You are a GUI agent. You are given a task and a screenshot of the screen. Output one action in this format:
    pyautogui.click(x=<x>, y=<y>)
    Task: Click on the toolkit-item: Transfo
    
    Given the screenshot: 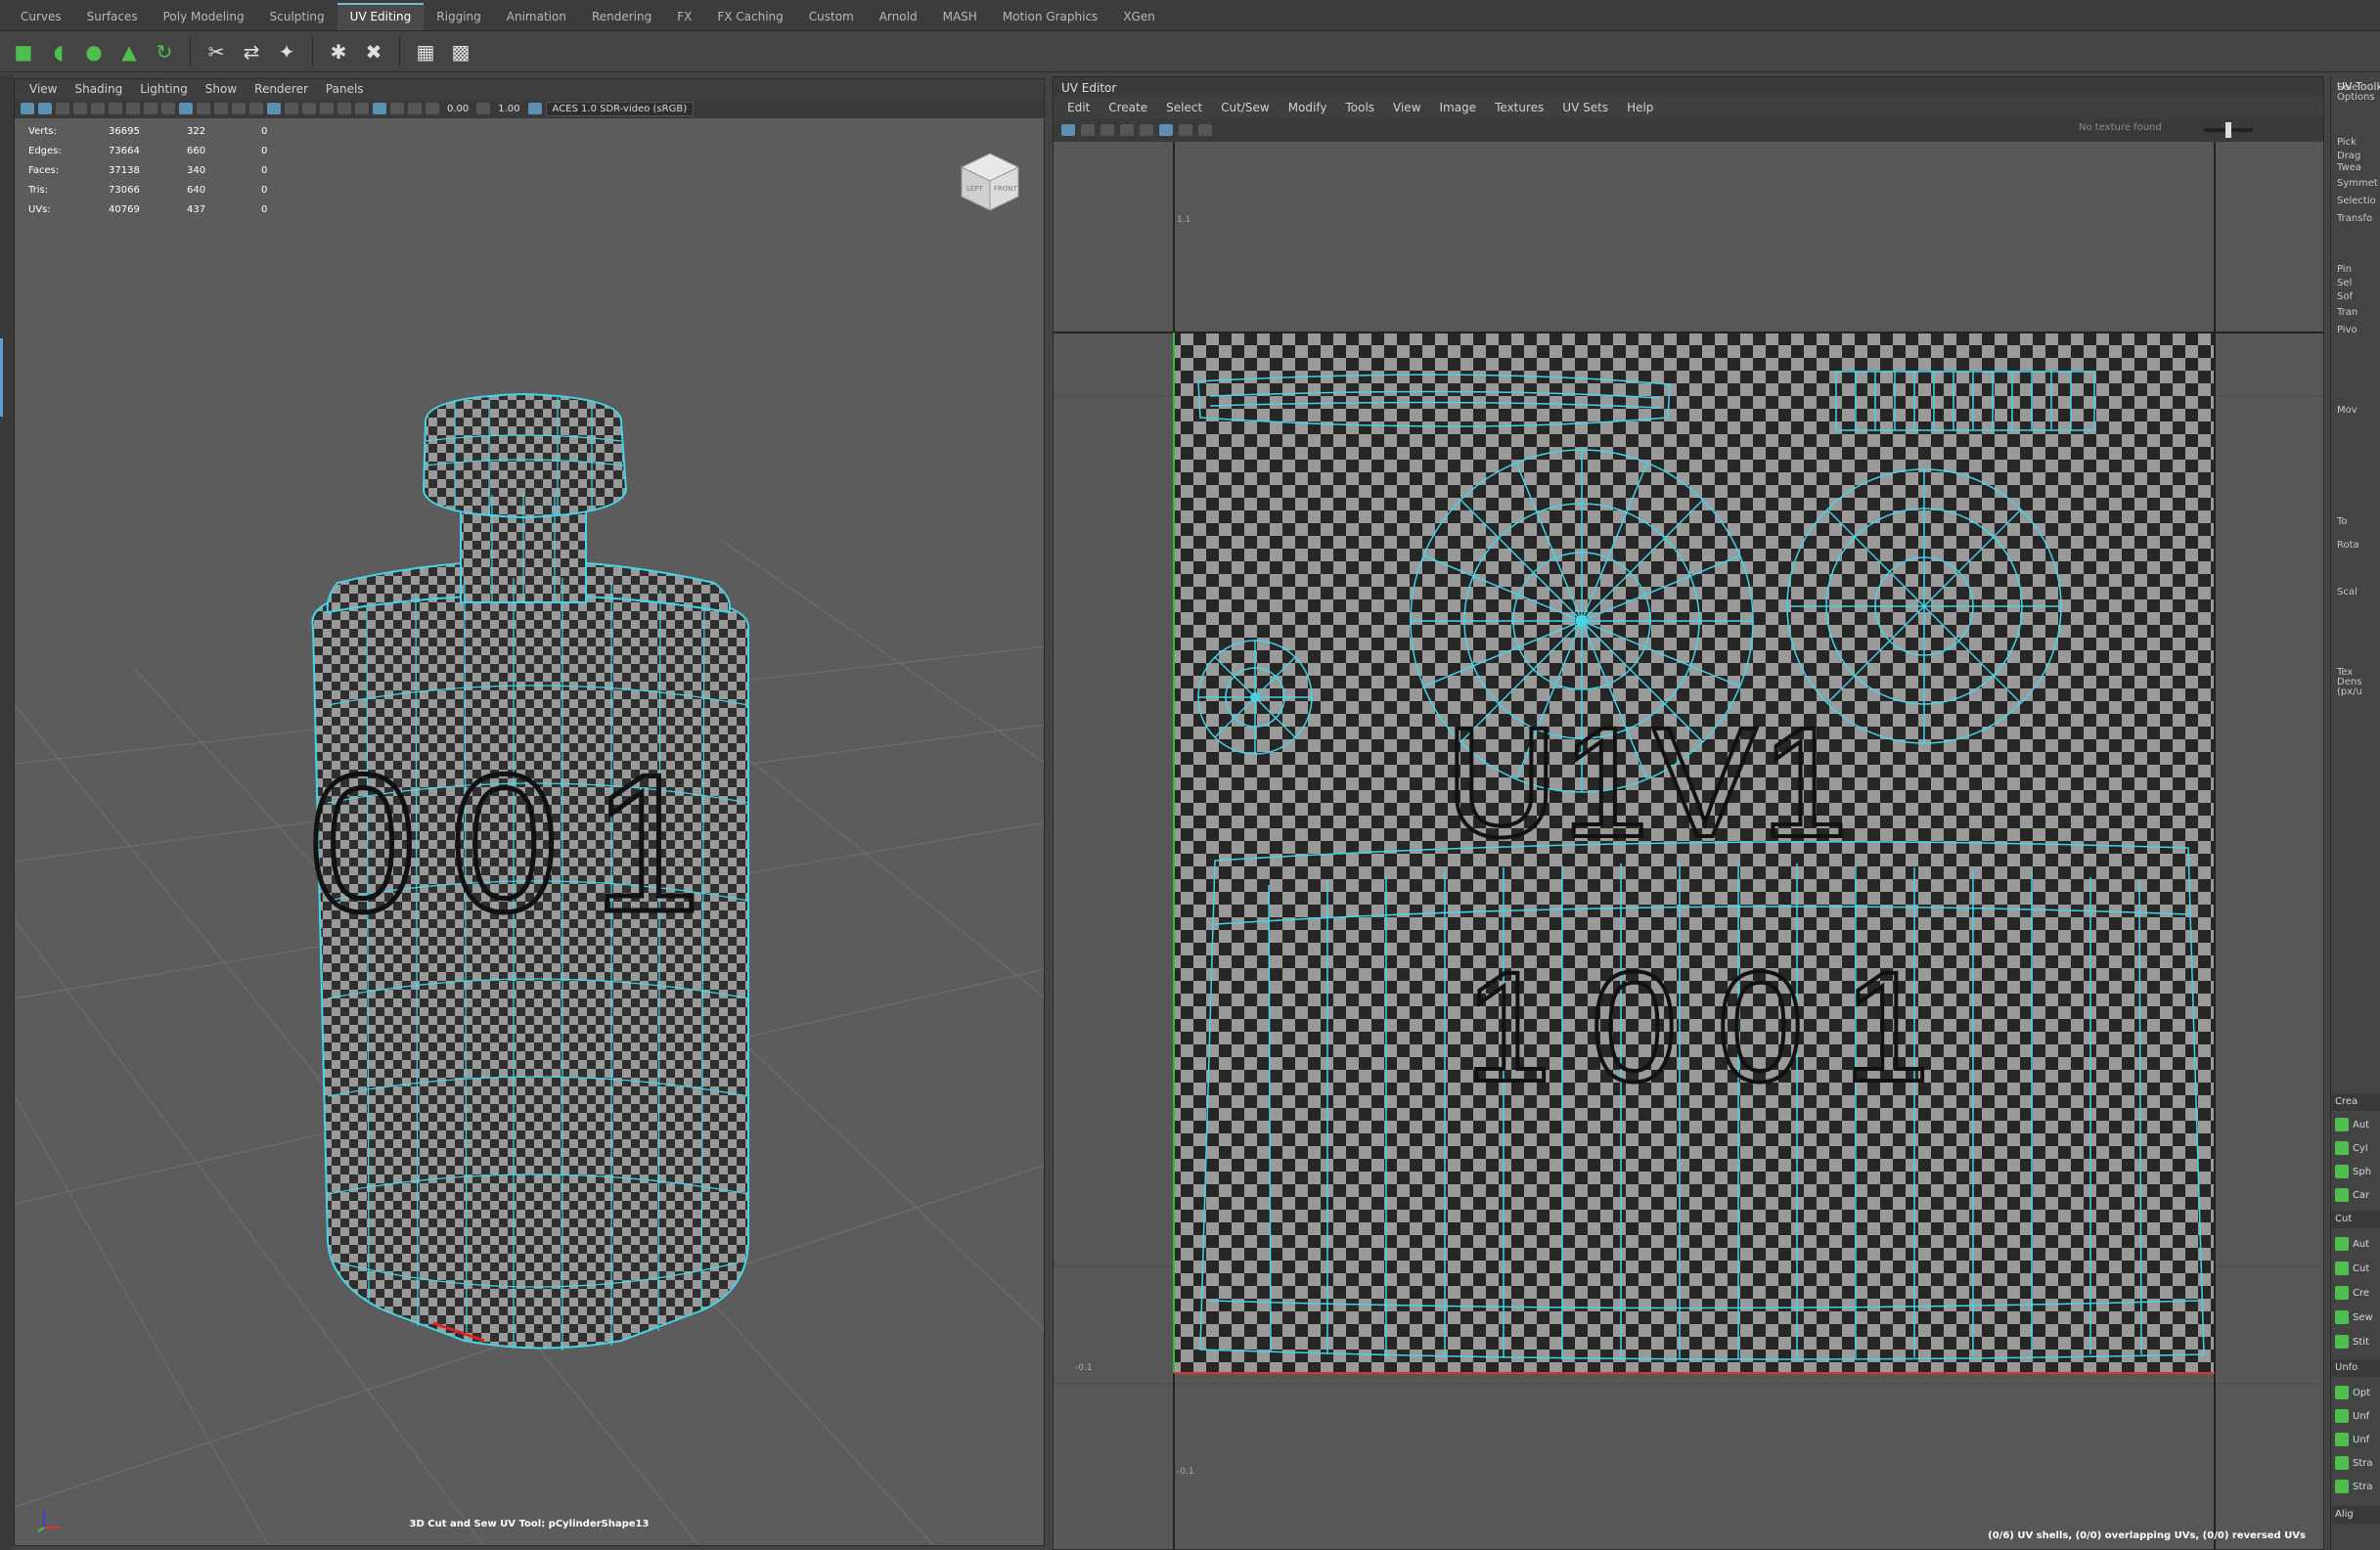 What is the action you would take?
    pyautogui.click(x=2354, y=218)
    